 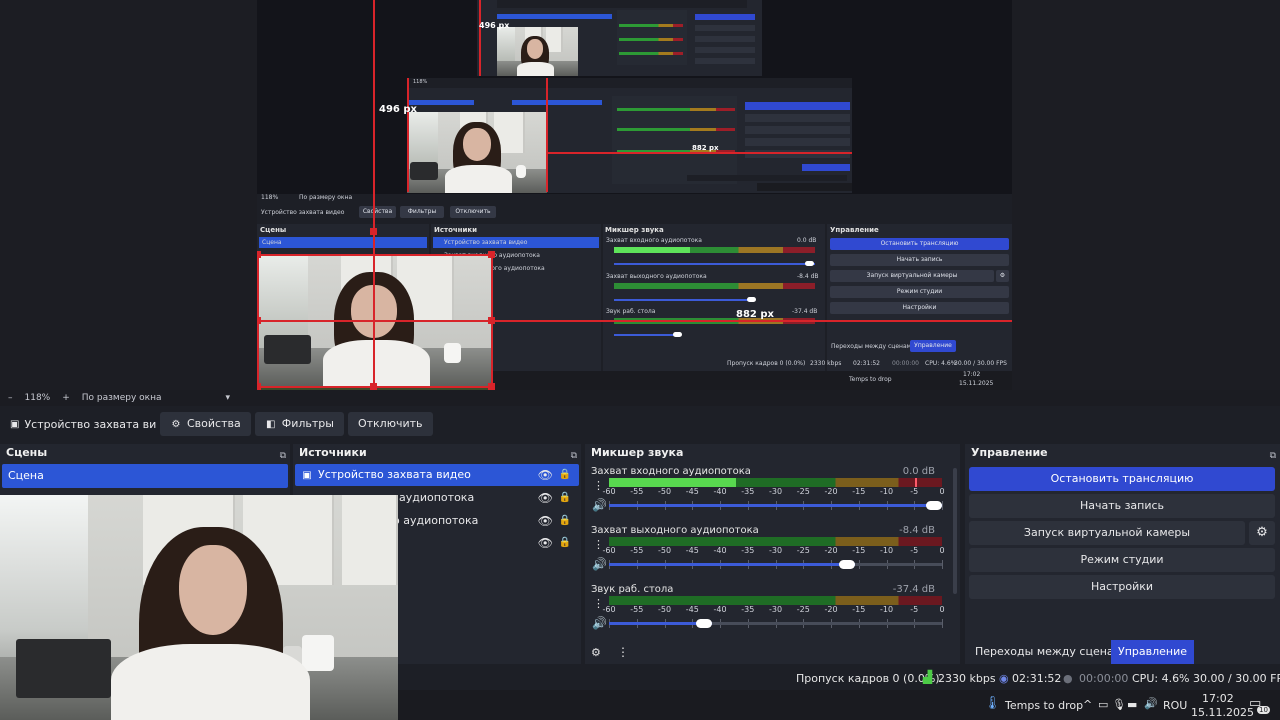 What do you see at coordinates (145, 476) in the screenshot?
I see `scene-item: Сцена` at bounding box center [145, 476].